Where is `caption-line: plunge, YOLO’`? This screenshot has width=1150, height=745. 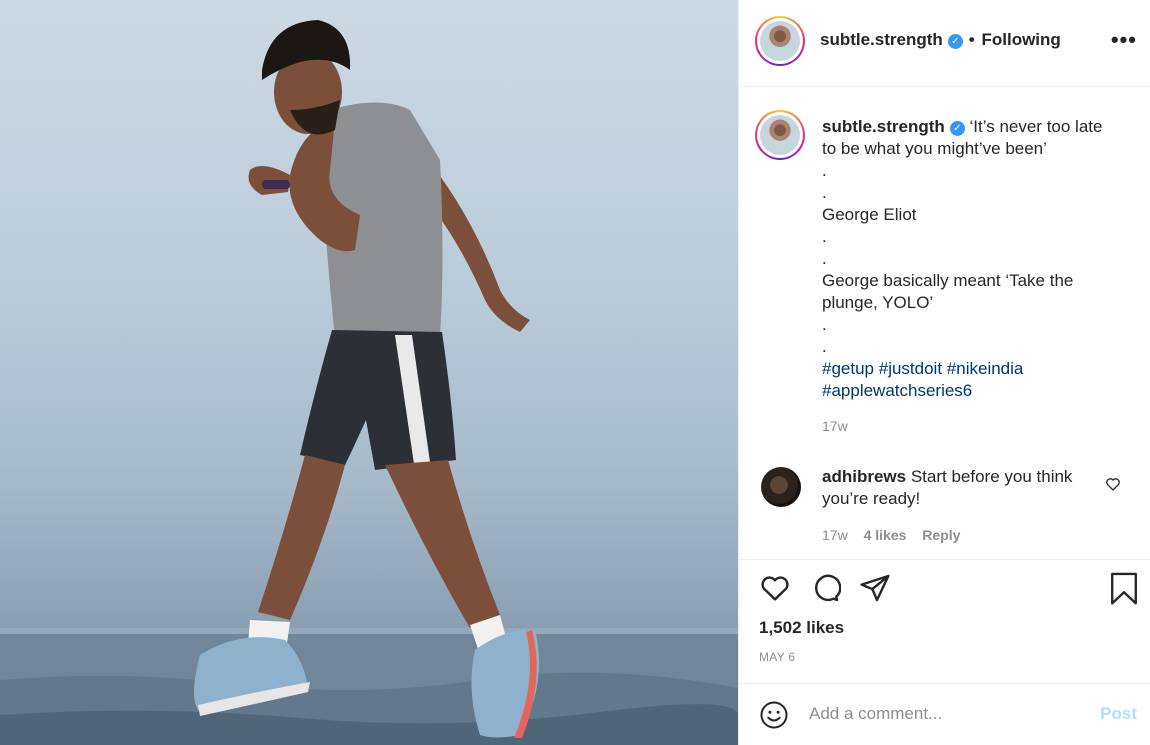
caption-line: plunge, YOLO’ is located at coordinates (878, 302).